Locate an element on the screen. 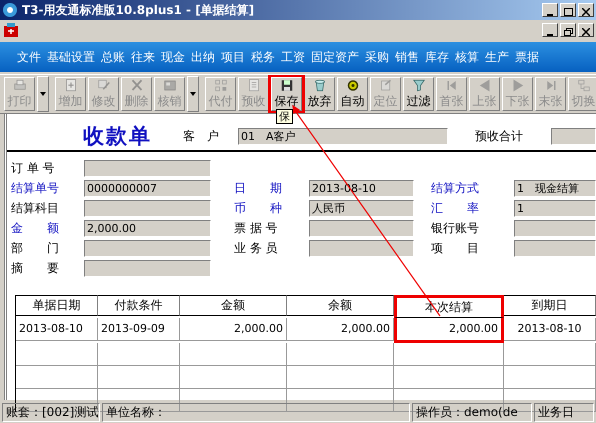 Image resolution: width=596 pixels, height=423 pixels. menu-item: 总账 is located at coordinates (113, 57).